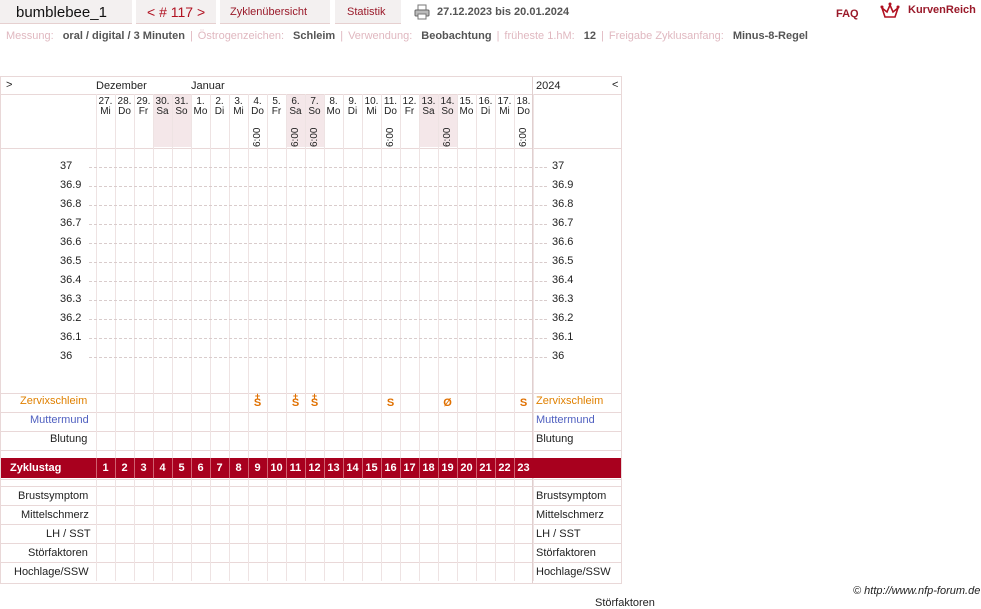  I want to click on temp-label: 36.9, so click(71, 185).